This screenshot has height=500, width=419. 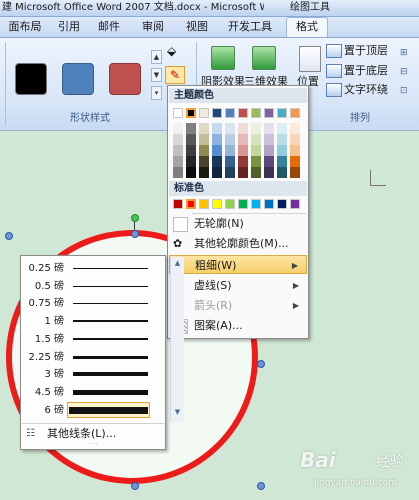 What do you see at coordinates (175, 75) in the screenshot?
I see `shape-outline-button: ✎` at bounding box center [175, 75].